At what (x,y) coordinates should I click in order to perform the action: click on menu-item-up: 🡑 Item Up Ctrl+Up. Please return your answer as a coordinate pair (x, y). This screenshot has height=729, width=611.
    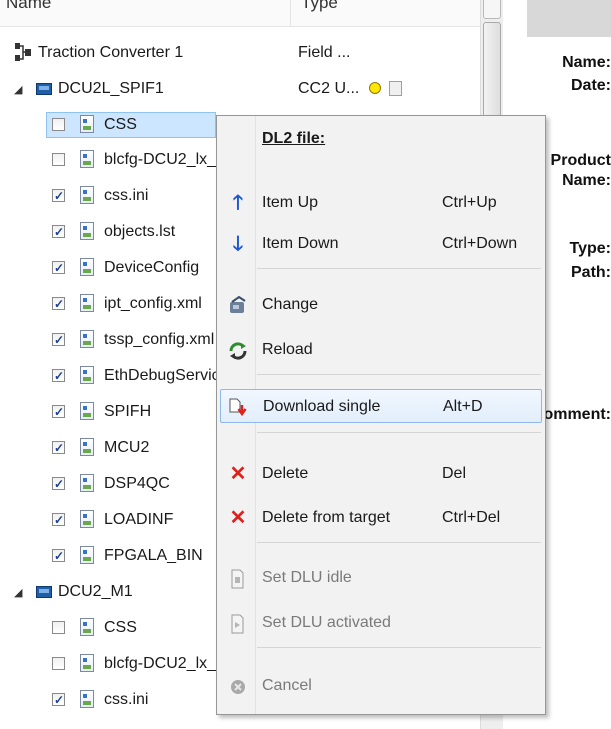
    Looking at the image, I should click on (381, 203).